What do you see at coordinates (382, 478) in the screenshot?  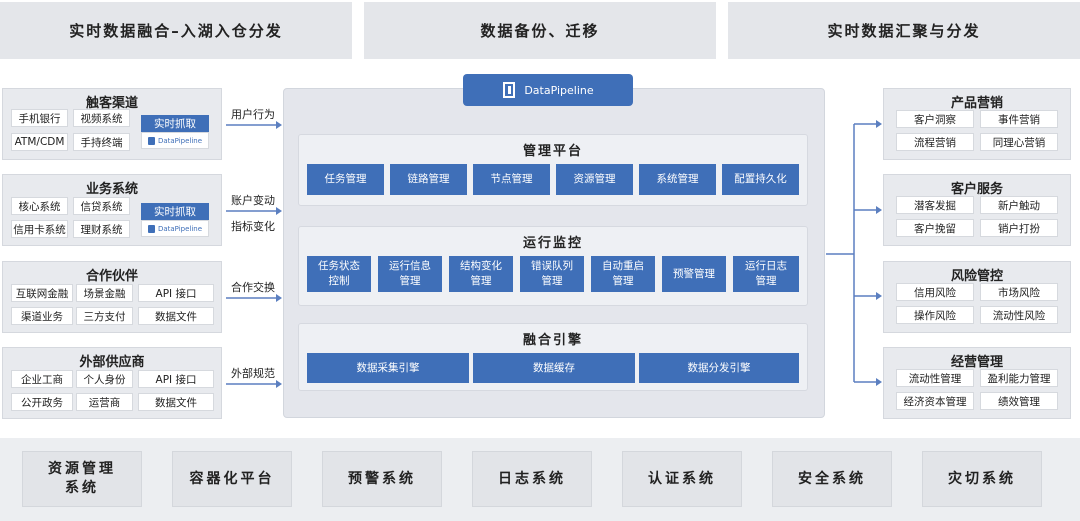 I see `bottom-system-label: 预警系统` at bounding box center [382, 478].